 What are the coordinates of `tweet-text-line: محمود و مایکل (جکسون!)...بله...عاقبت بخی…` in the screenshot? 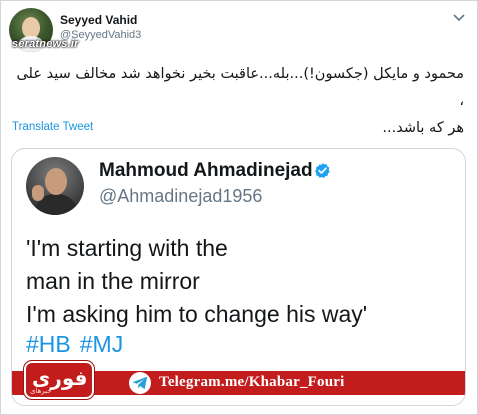 It's located at (240, 87).